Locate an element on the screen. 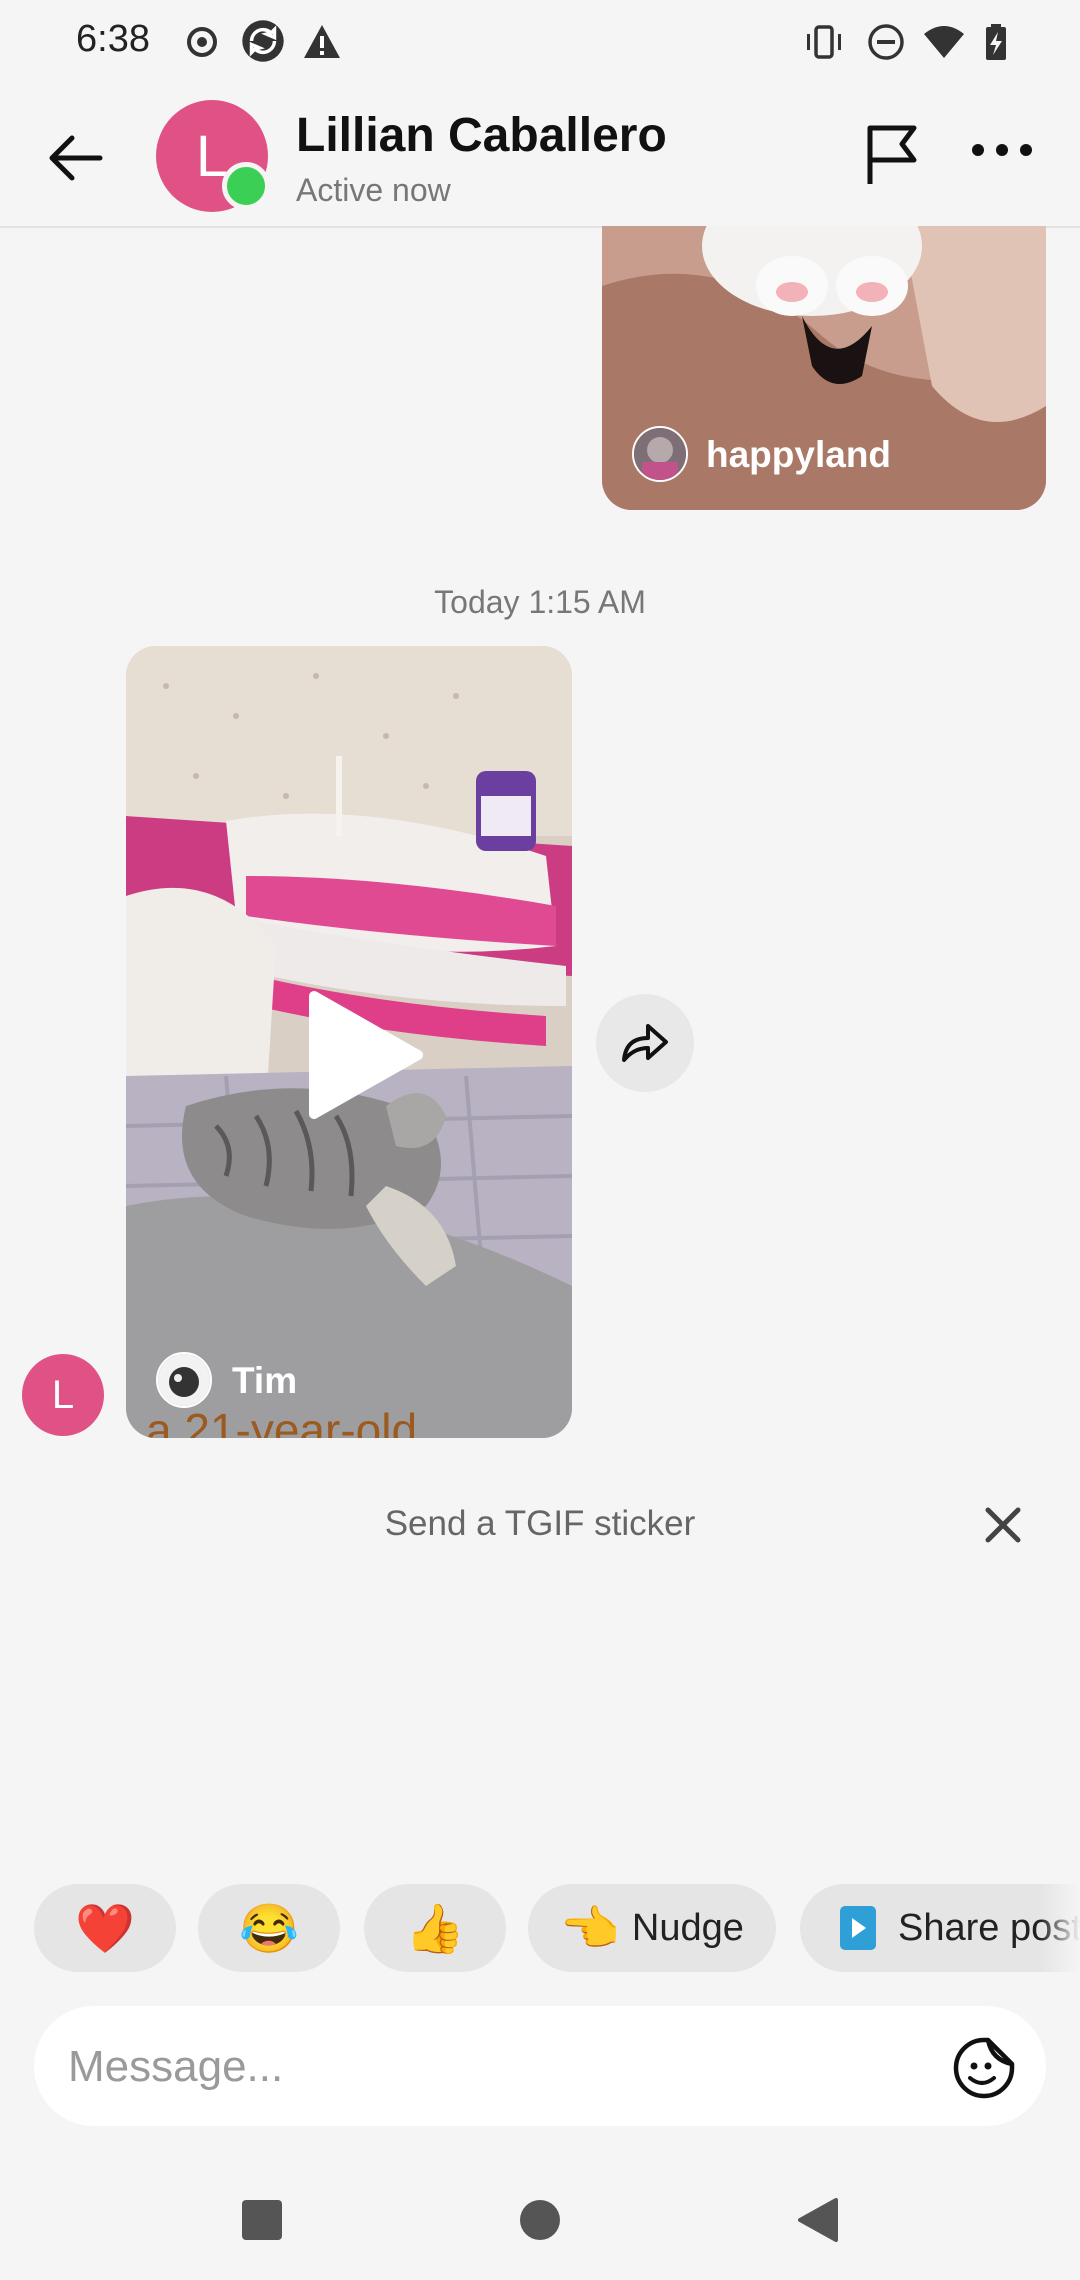 The height and width of the screenshot is (2280, 1080). flag-icon is located at coordinates (893, 155).